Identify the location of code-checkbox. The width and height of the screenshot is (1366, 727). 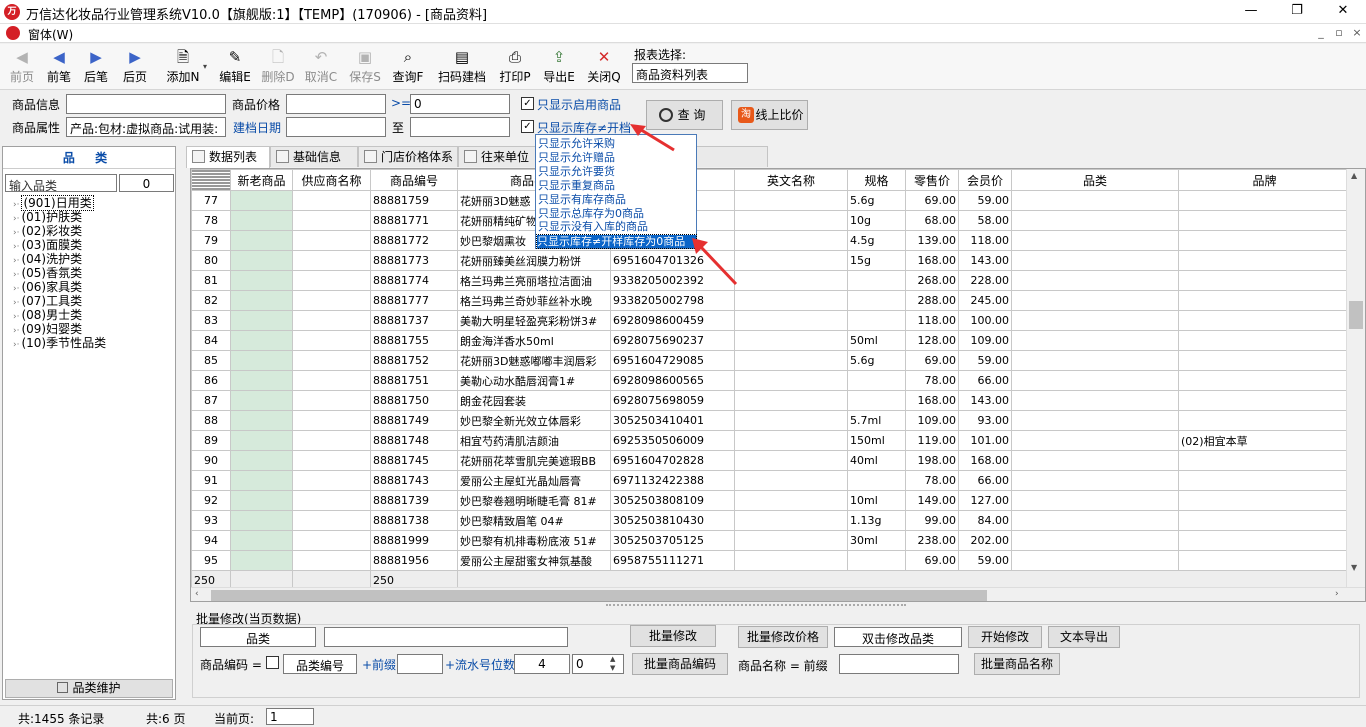
(272, 662).